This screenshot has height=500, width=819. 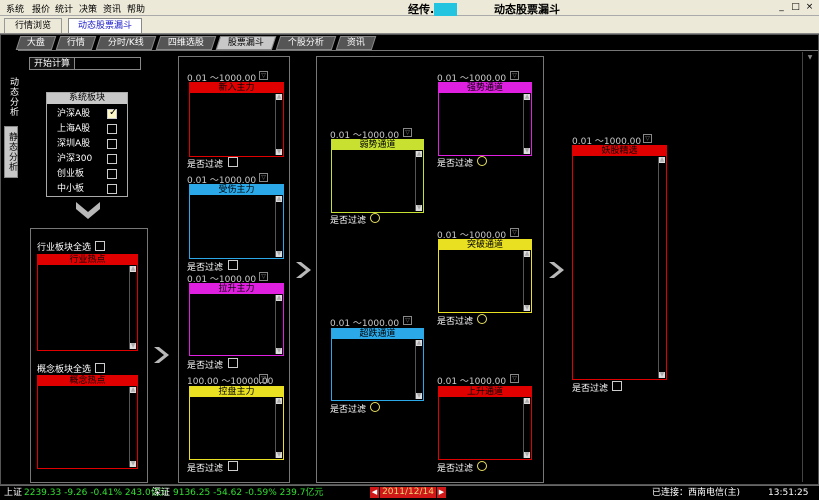 I want to click on concept-hot-panel: 概念热点 ▲ ▼, so click(x=87, y=422).